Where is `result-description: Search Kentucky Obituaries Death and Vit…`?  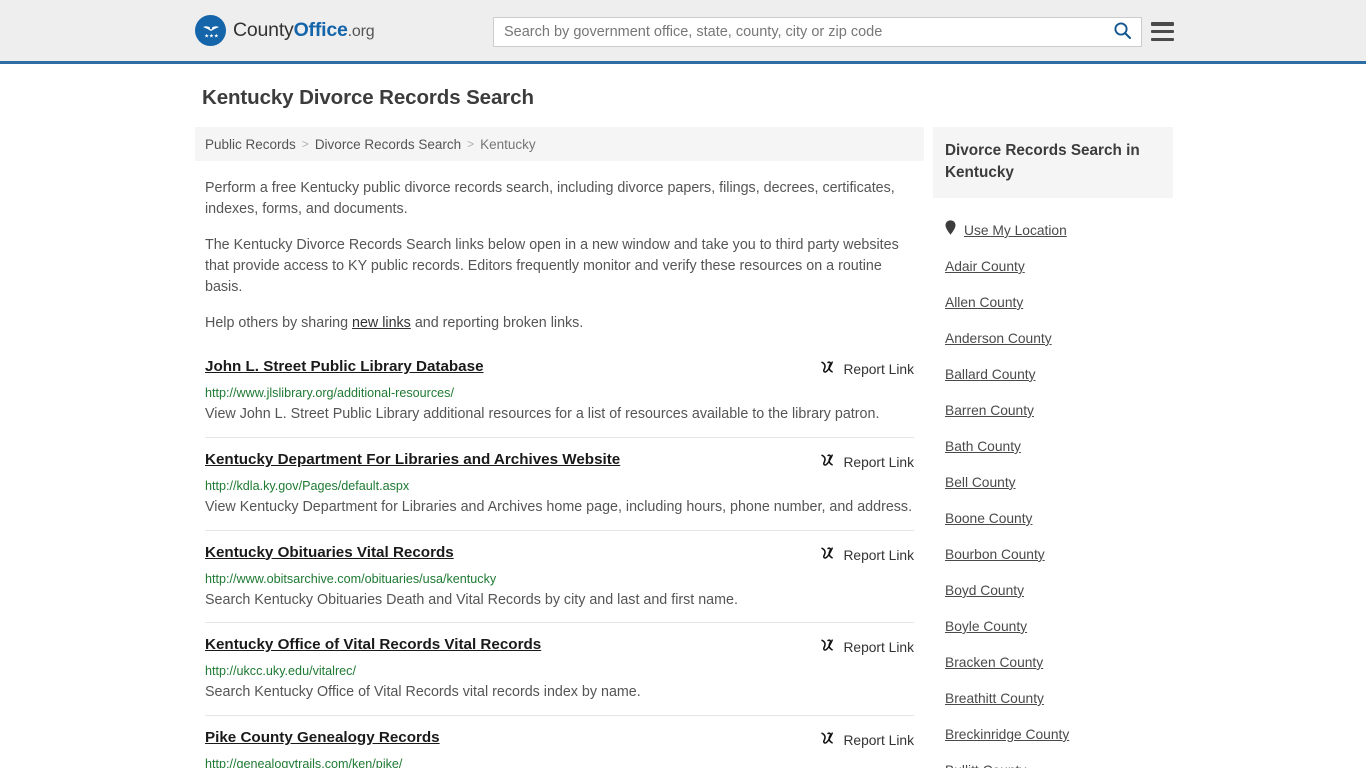 result-description: Search Kentucky Obituaries Death and Vit… is located at coordinates (471, 599).